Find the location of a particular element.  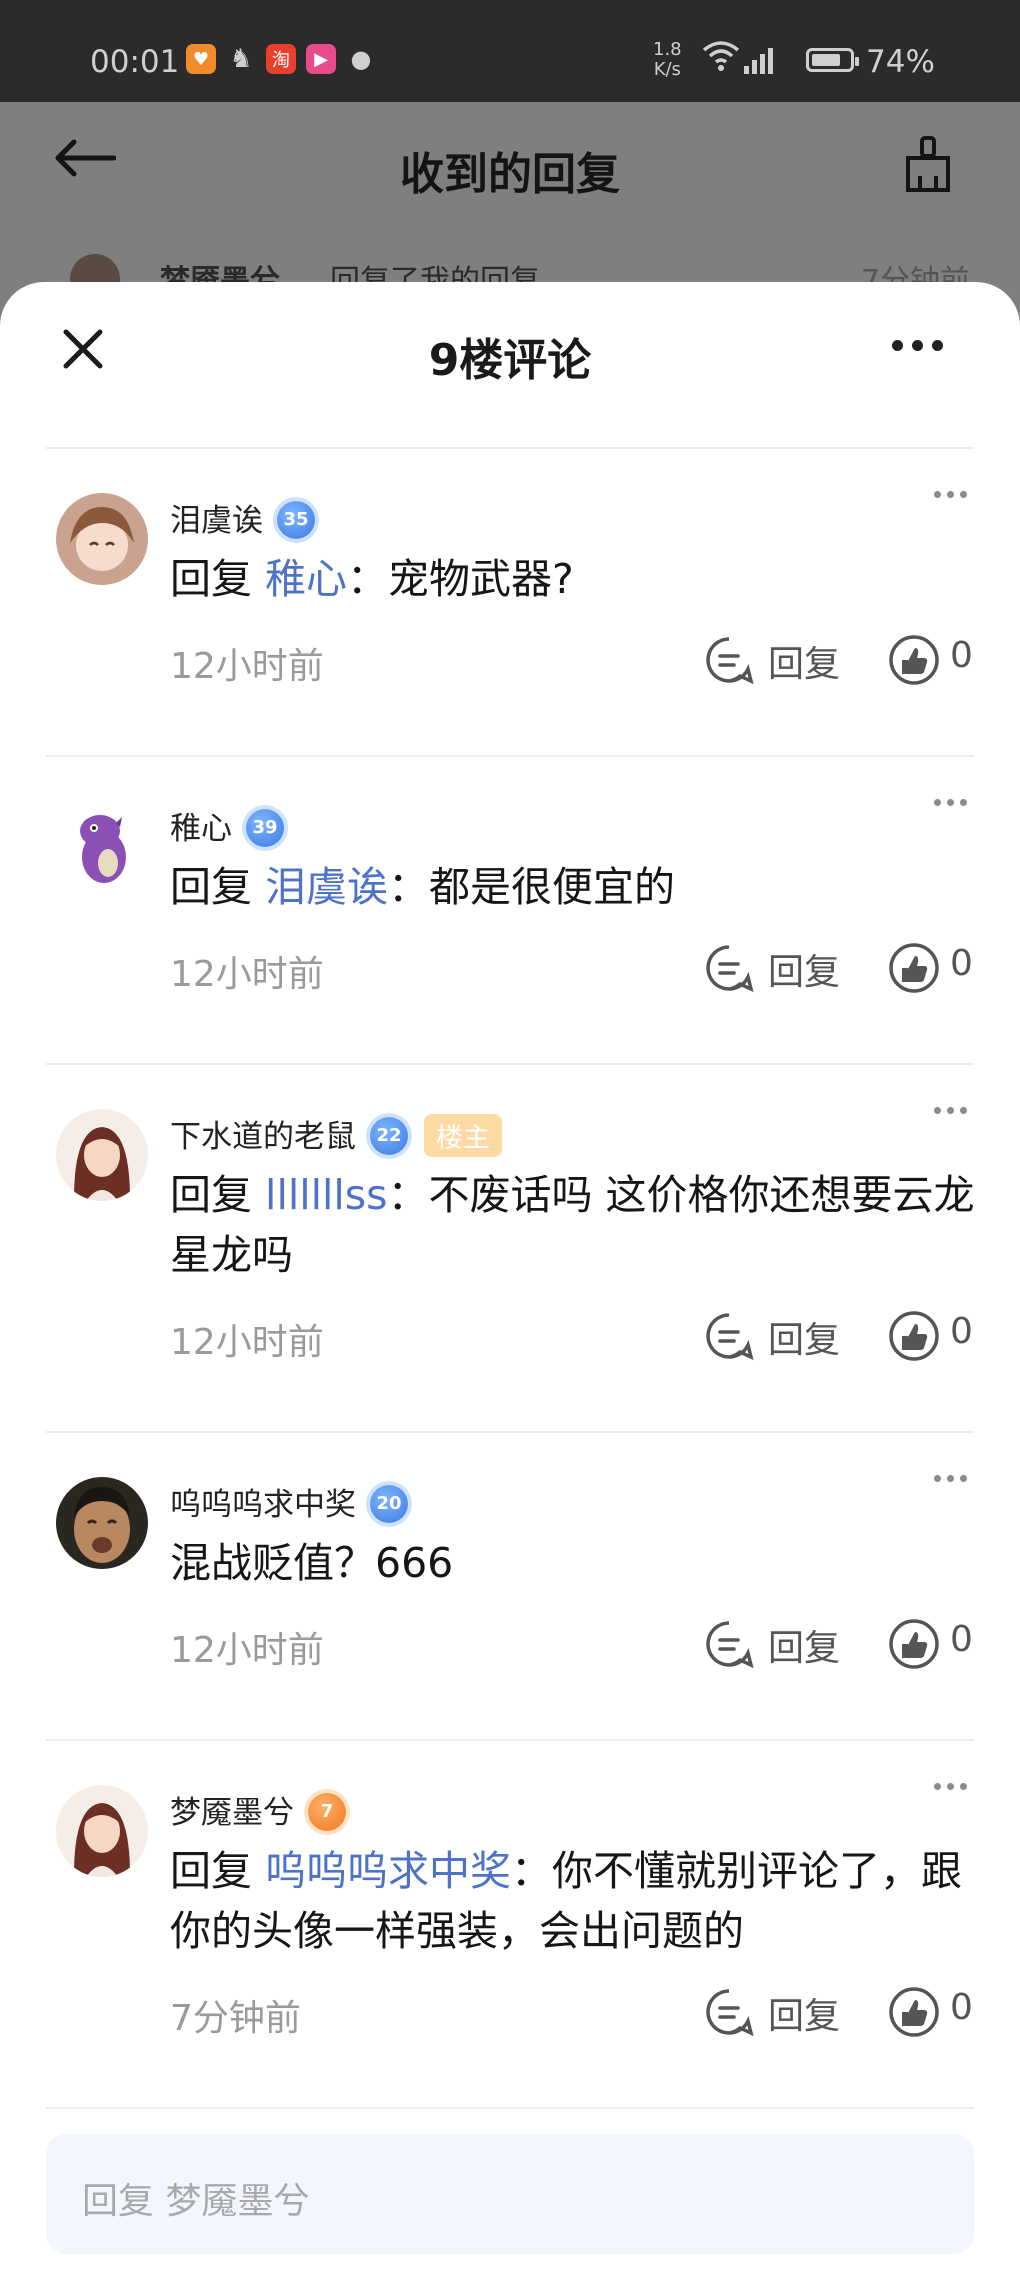

page-title: 收到的回复 is located at coordinates (510, 174).